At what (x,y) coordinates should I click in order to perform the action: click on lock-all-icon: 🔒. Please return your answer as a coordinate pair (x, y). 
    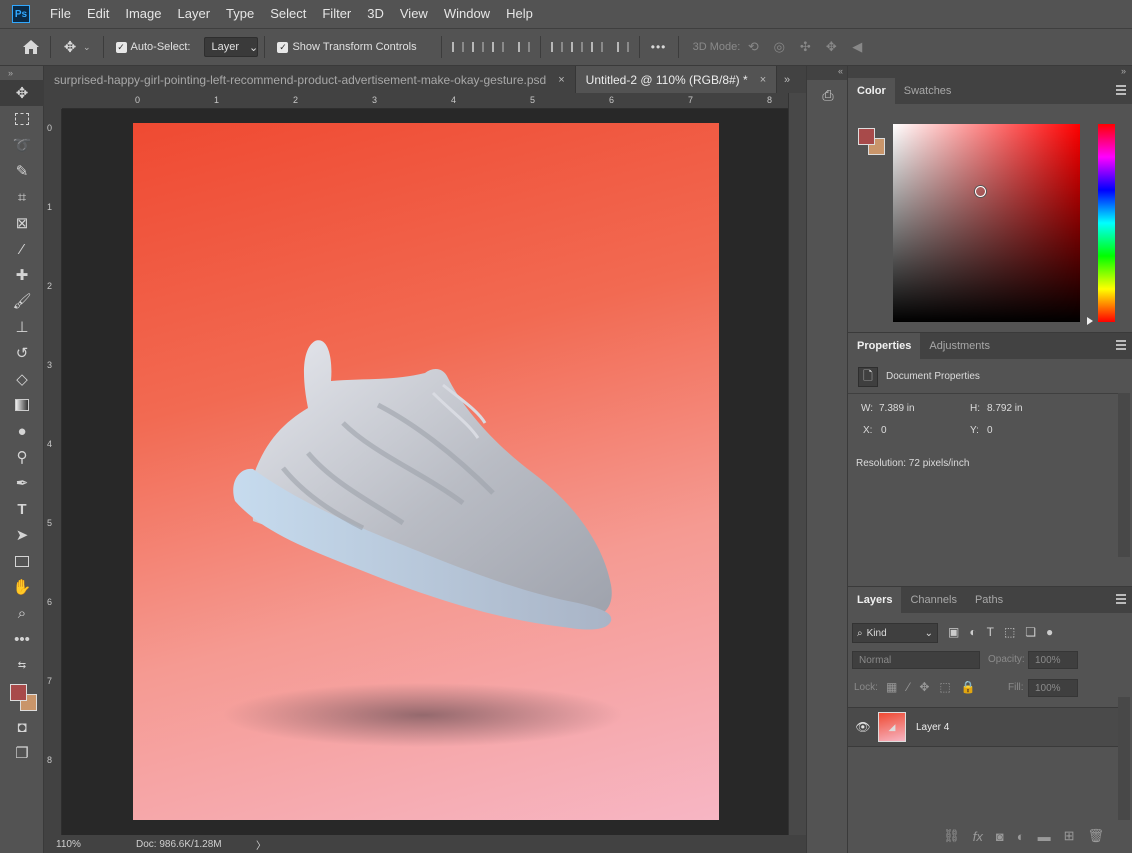
    Looking at the image, I should click on (968, 687).